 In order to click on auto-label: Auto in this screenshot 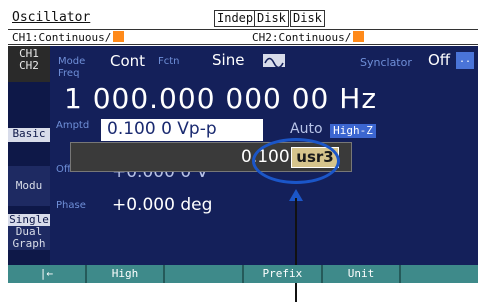, I will do `click(306, 129)`.